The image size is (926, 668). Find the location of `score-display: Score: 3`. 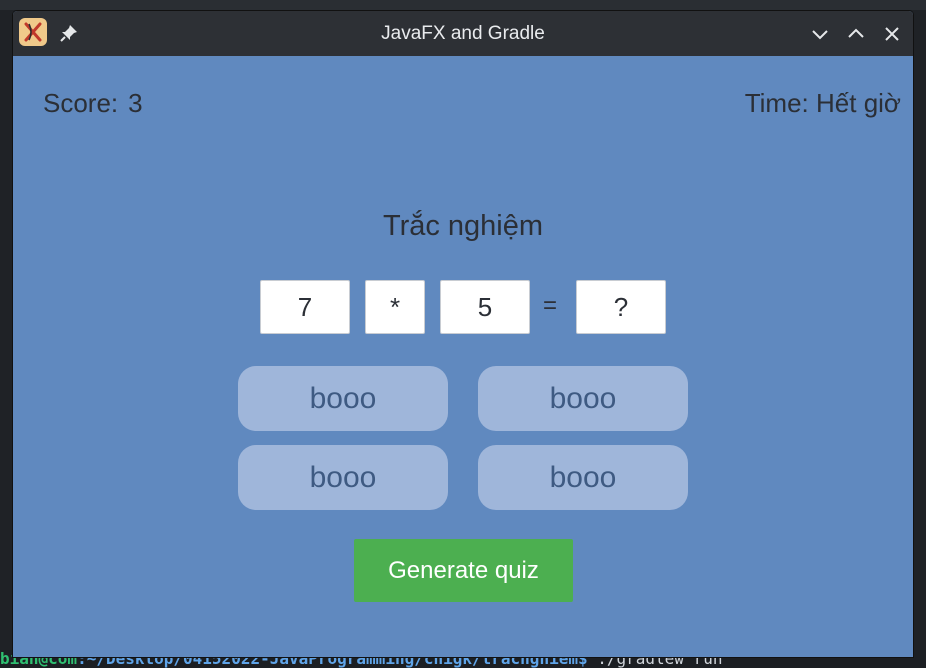

score-display: Score: 3 is located at coordinates (93, 103).